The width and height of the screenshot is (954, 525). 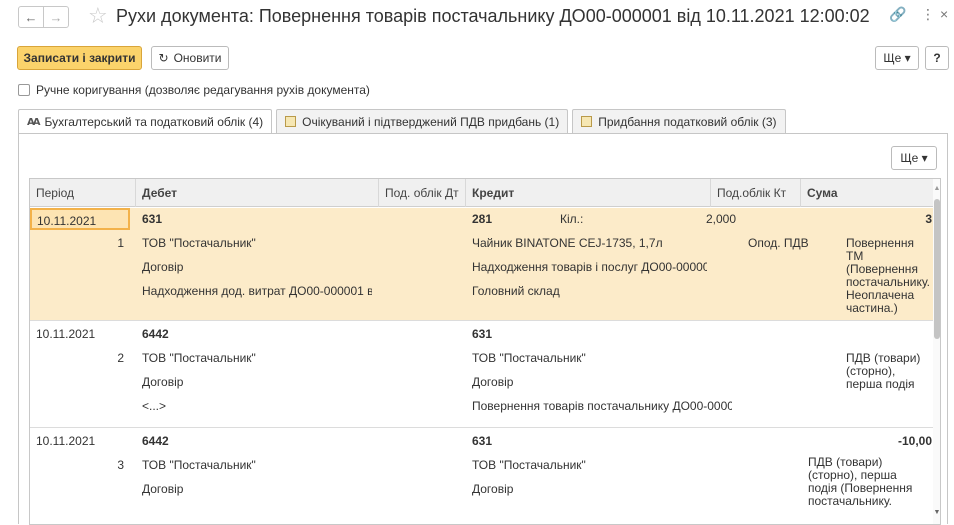 What do you see at coordinates (937, 58) in the screenshot?
I see `help-button: ?` at bounding box center [937, 58].